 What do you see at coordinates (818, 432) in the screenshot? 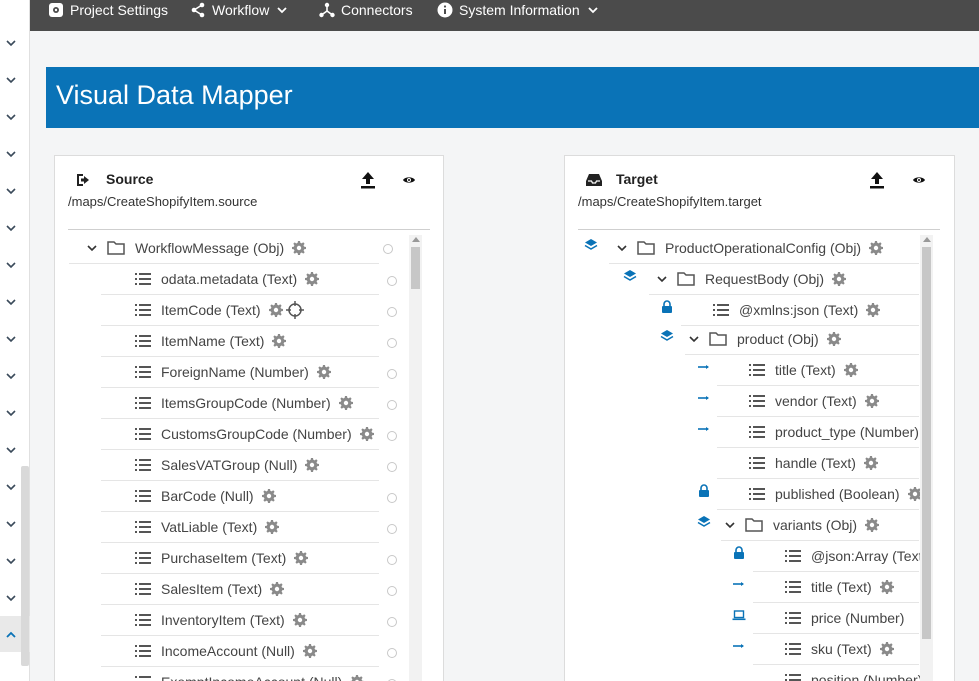
I see `target-field-row: product_type (Number)` at bounding box center [818, 432].